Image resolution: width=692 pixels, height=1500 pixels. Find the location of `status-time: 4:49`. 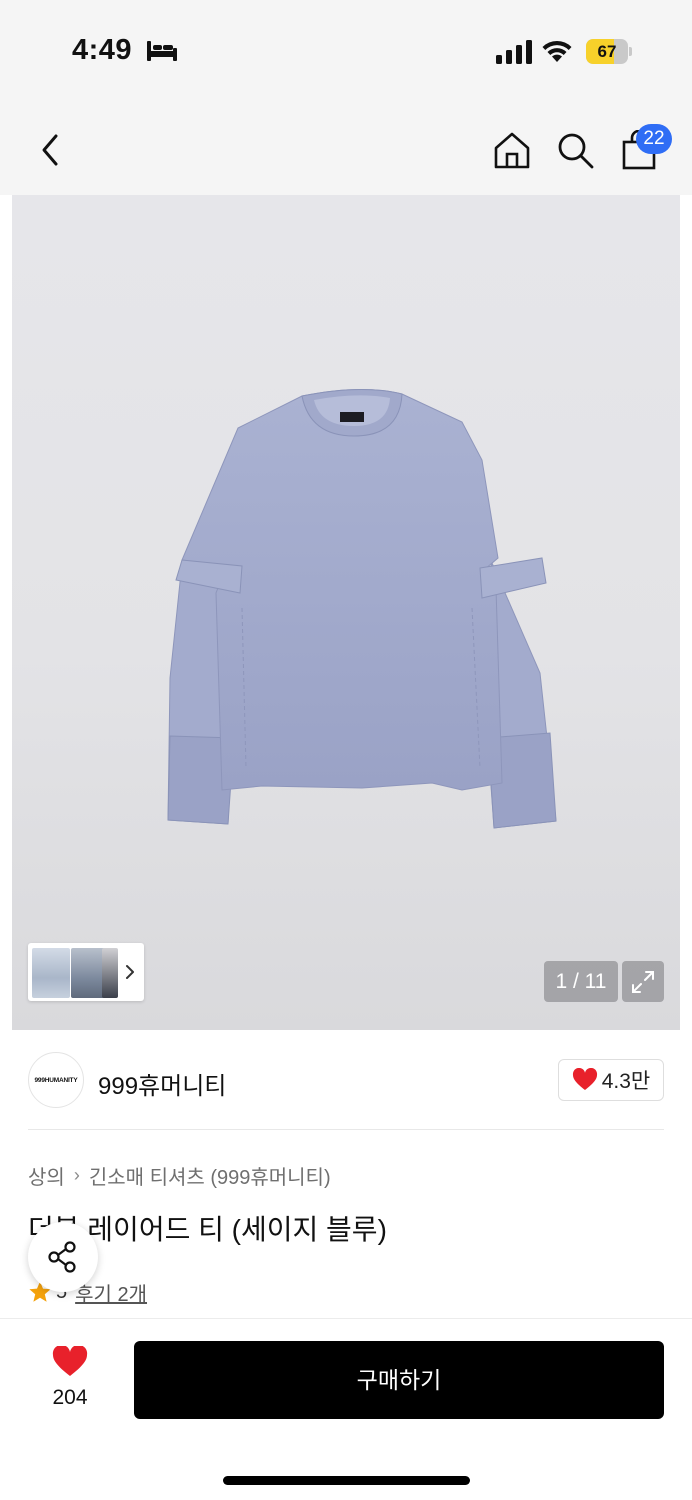

status-time: 4:49 is located at coordinates (102, 50).